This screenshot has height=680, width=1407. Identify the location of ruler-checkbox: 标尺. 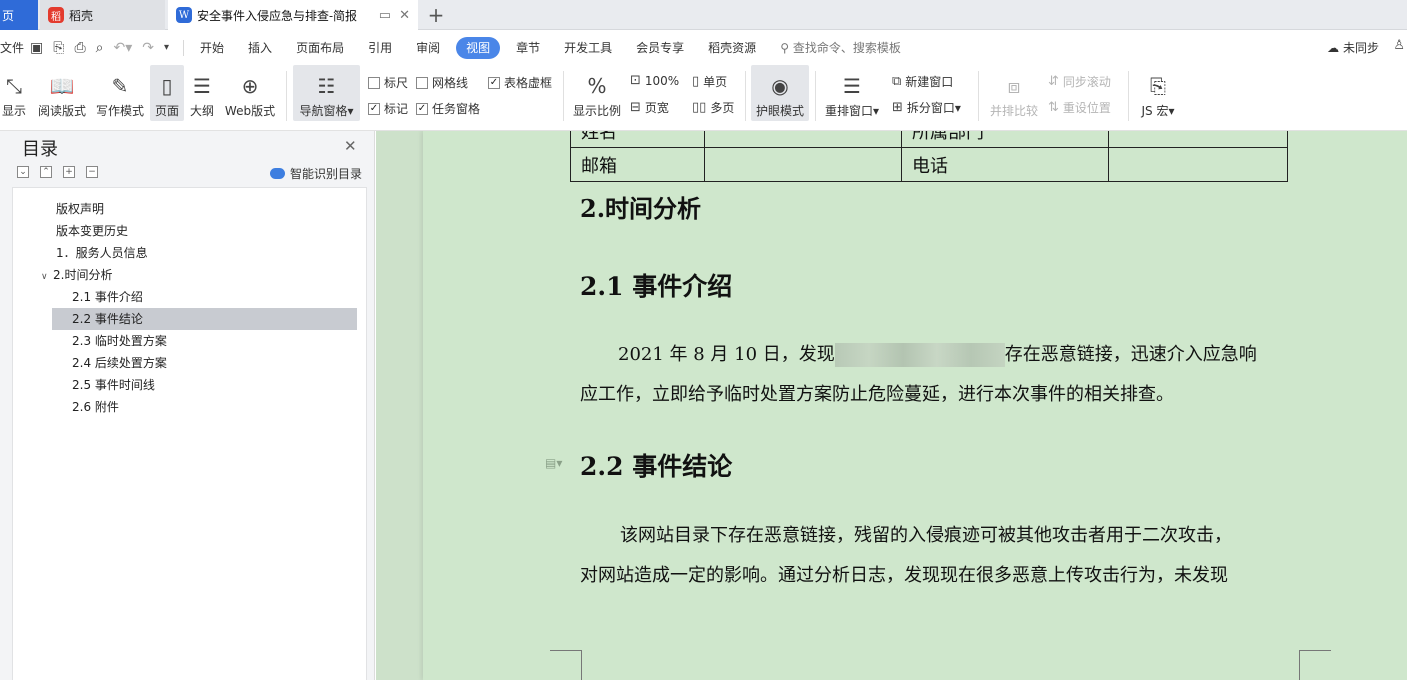
(388, 82).